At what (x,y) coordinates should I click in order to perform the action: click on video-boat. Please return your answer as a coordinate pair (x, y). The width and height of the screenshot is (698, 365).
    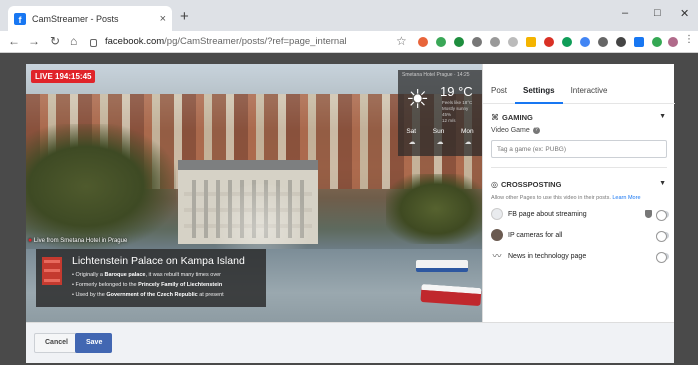
    Looking at the image, I should click on (442, 266).